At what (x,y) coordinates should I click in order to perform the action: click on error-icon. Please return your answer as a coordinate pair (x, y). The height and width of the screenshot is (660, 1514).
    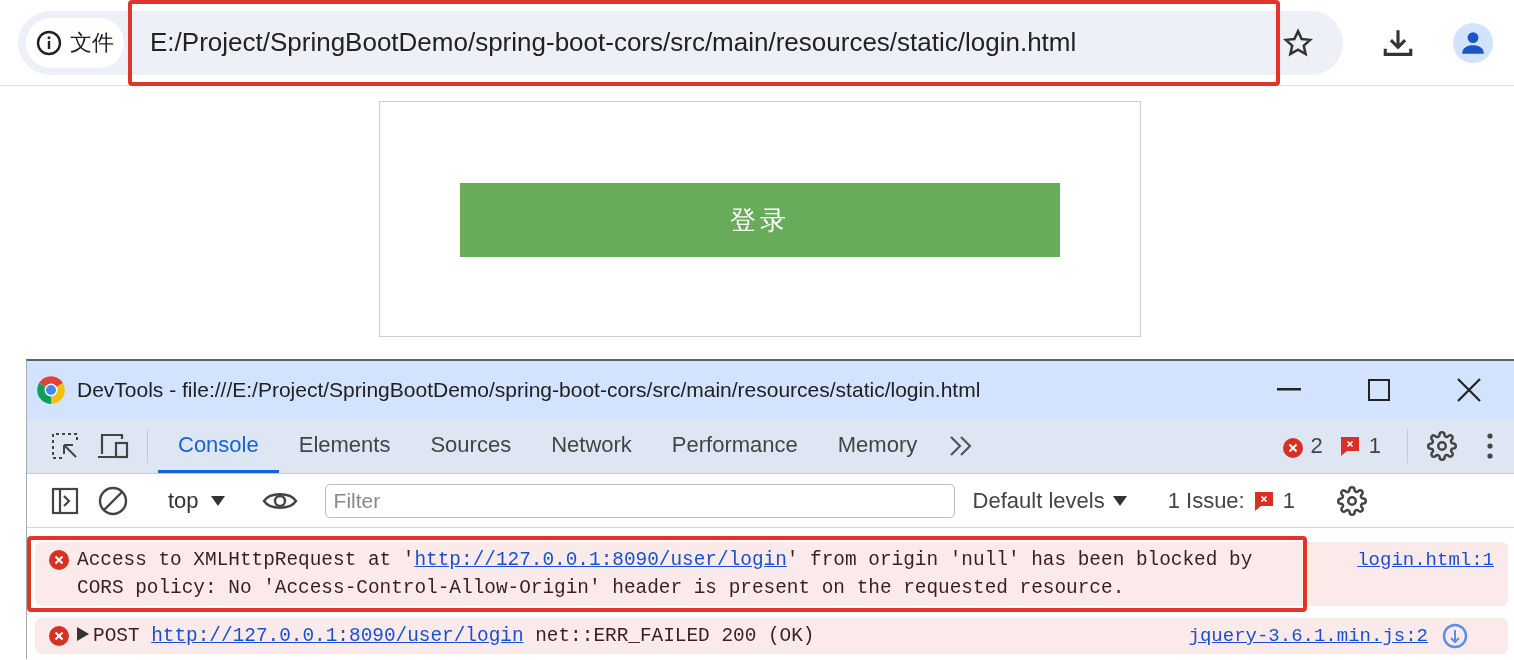
    Looking at the image, I should click on (1292, 448).